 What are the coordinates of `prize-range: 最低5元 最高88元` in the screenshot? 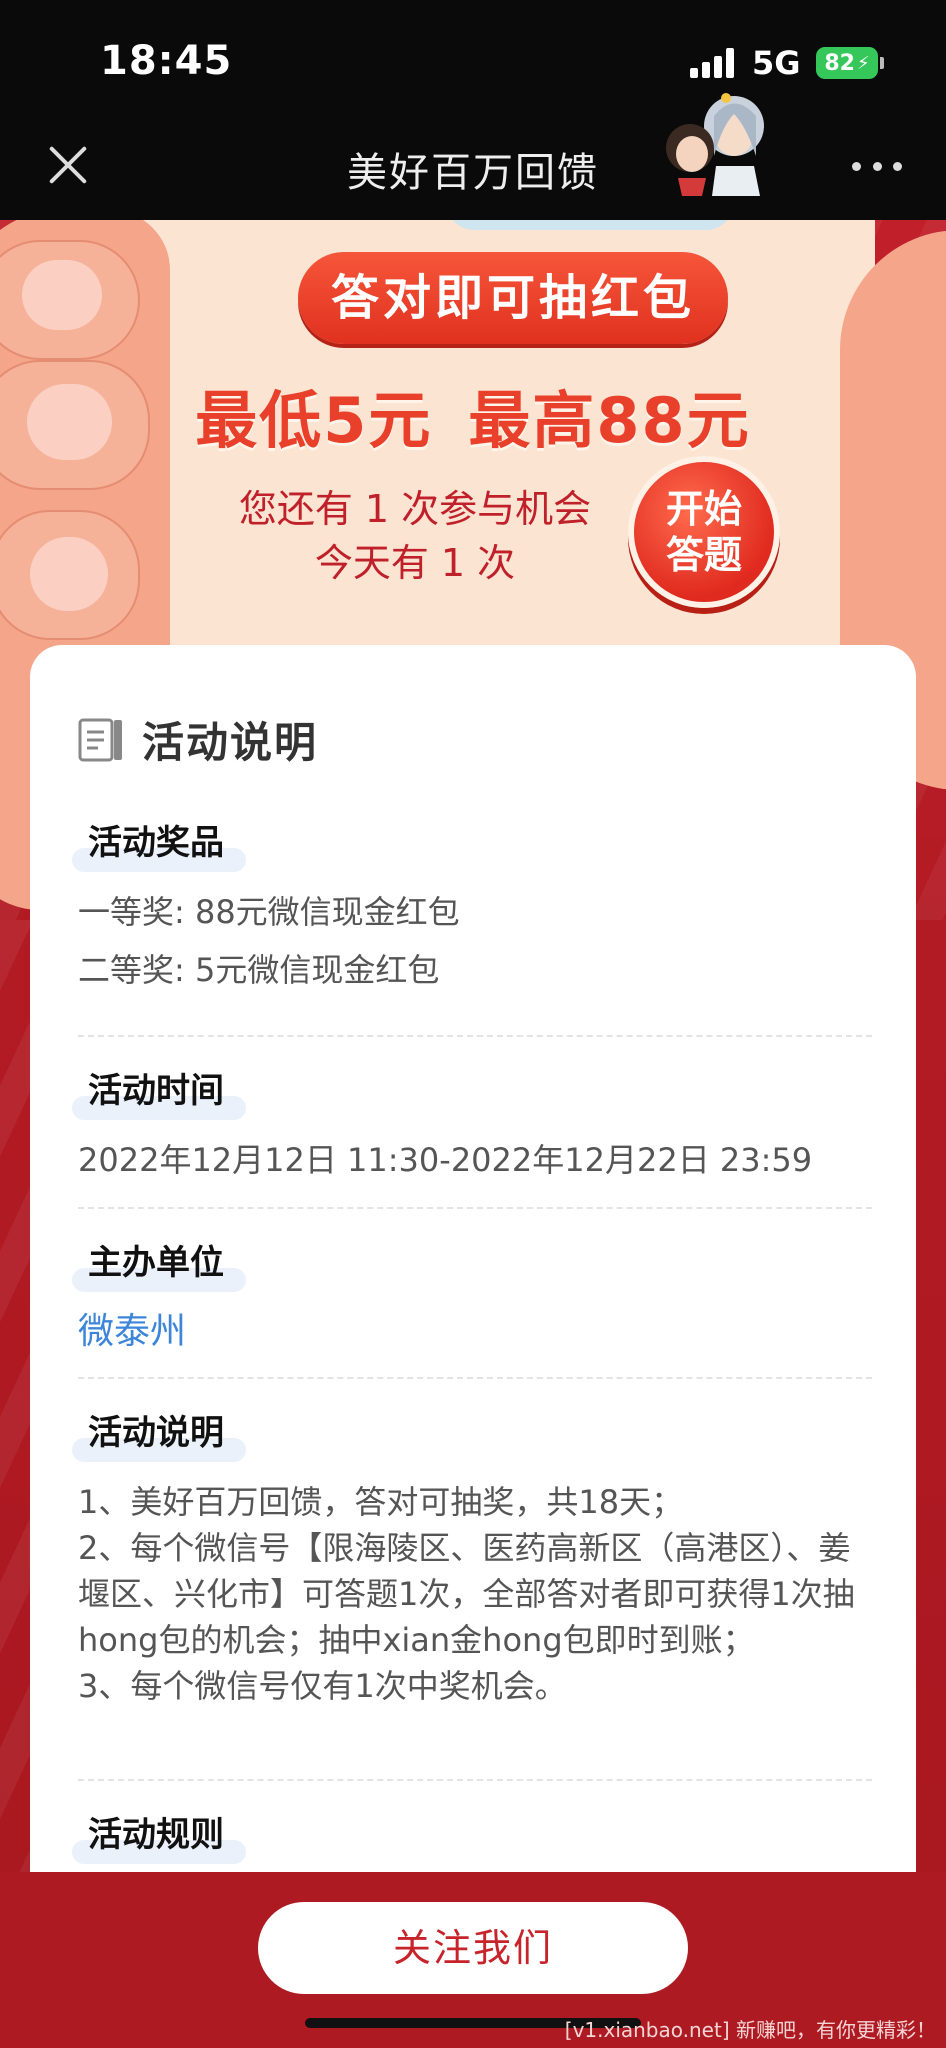 It's located at (473, 415).